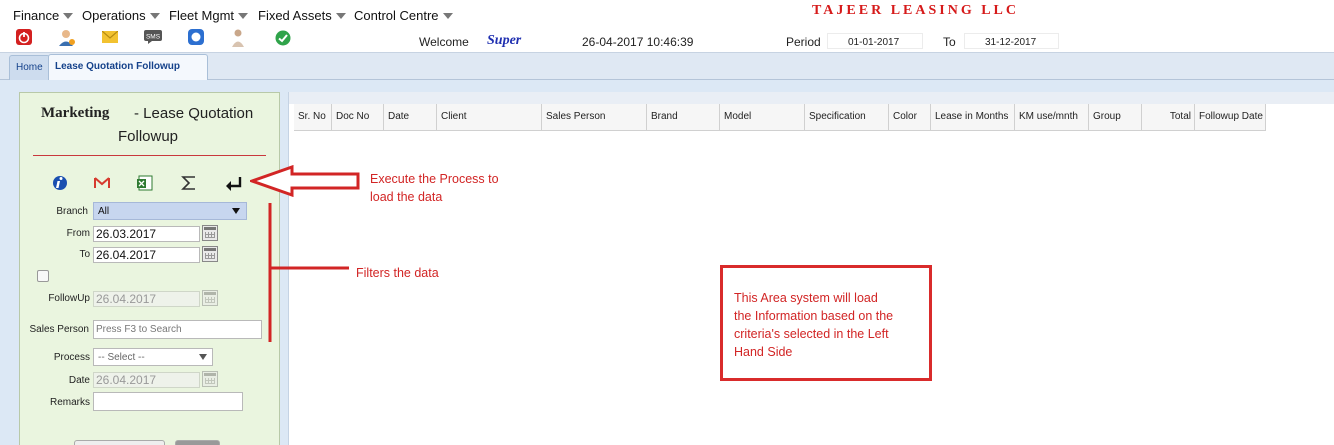 This screenshot has height=445, width=1334. What do you see at coordinates (128, 67) in the screenshot?
I see `tab-lease-quotation-followup: Lease Quotation Followup` at bounding box center [128, 67].